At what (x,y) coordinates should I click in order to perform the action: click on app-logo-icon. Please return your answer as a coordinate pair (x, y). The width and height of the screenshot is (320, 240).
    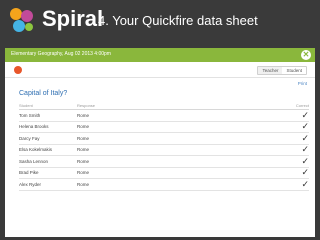
    Looking at the image, I should click on (18, 70).